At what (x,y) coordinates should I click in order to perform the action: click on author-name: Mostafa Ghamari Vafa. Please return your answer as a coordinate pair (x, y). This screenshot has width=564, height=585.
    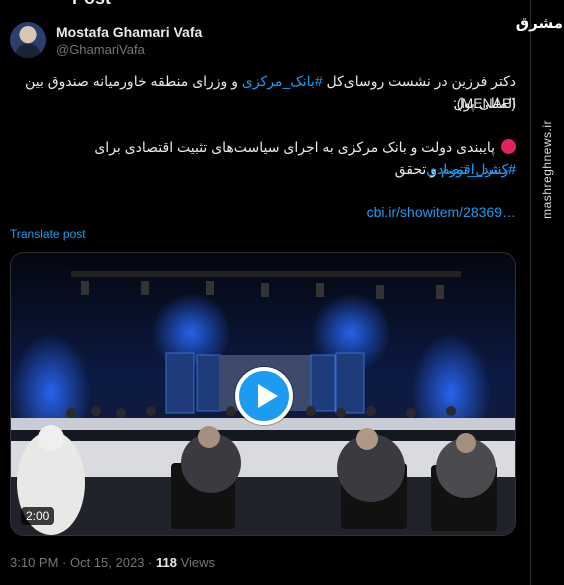
    Looking at the image, I should click on (129, 32).